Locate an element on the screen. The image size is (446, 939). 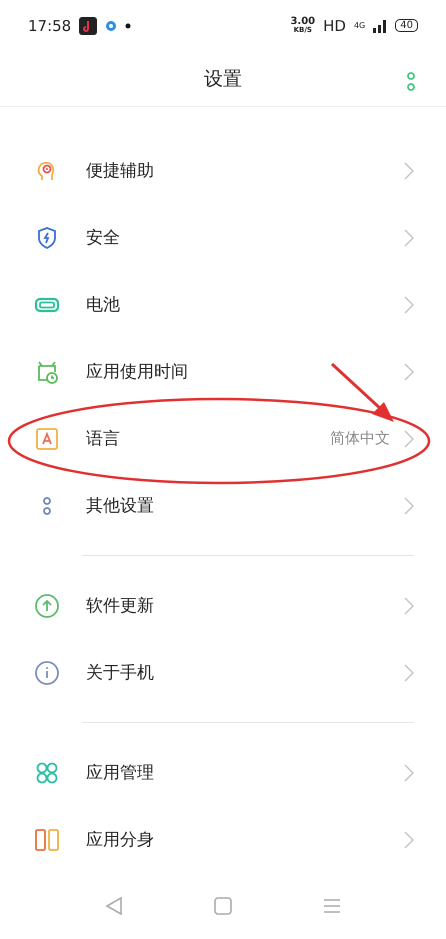
settings-item: 其他设置 is located at coordinates (223, 506).